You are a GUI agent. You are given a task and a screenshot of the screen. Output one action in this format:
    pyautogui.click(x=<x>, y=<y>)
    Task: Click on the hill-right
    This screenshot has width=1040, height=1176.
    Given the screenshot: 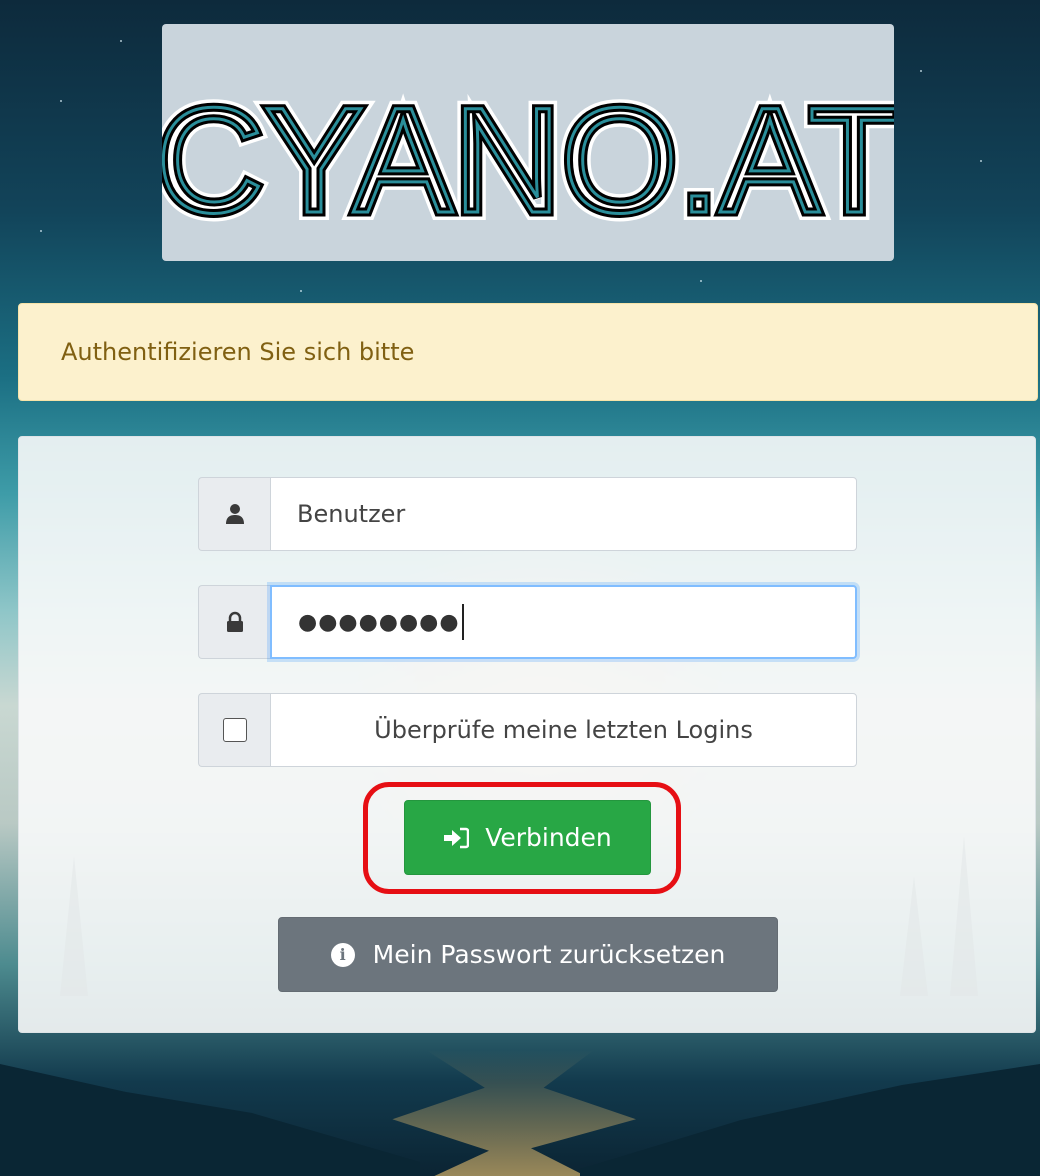 What is the action you would take?
    pyautogui.click(x=810, y=1120)
    